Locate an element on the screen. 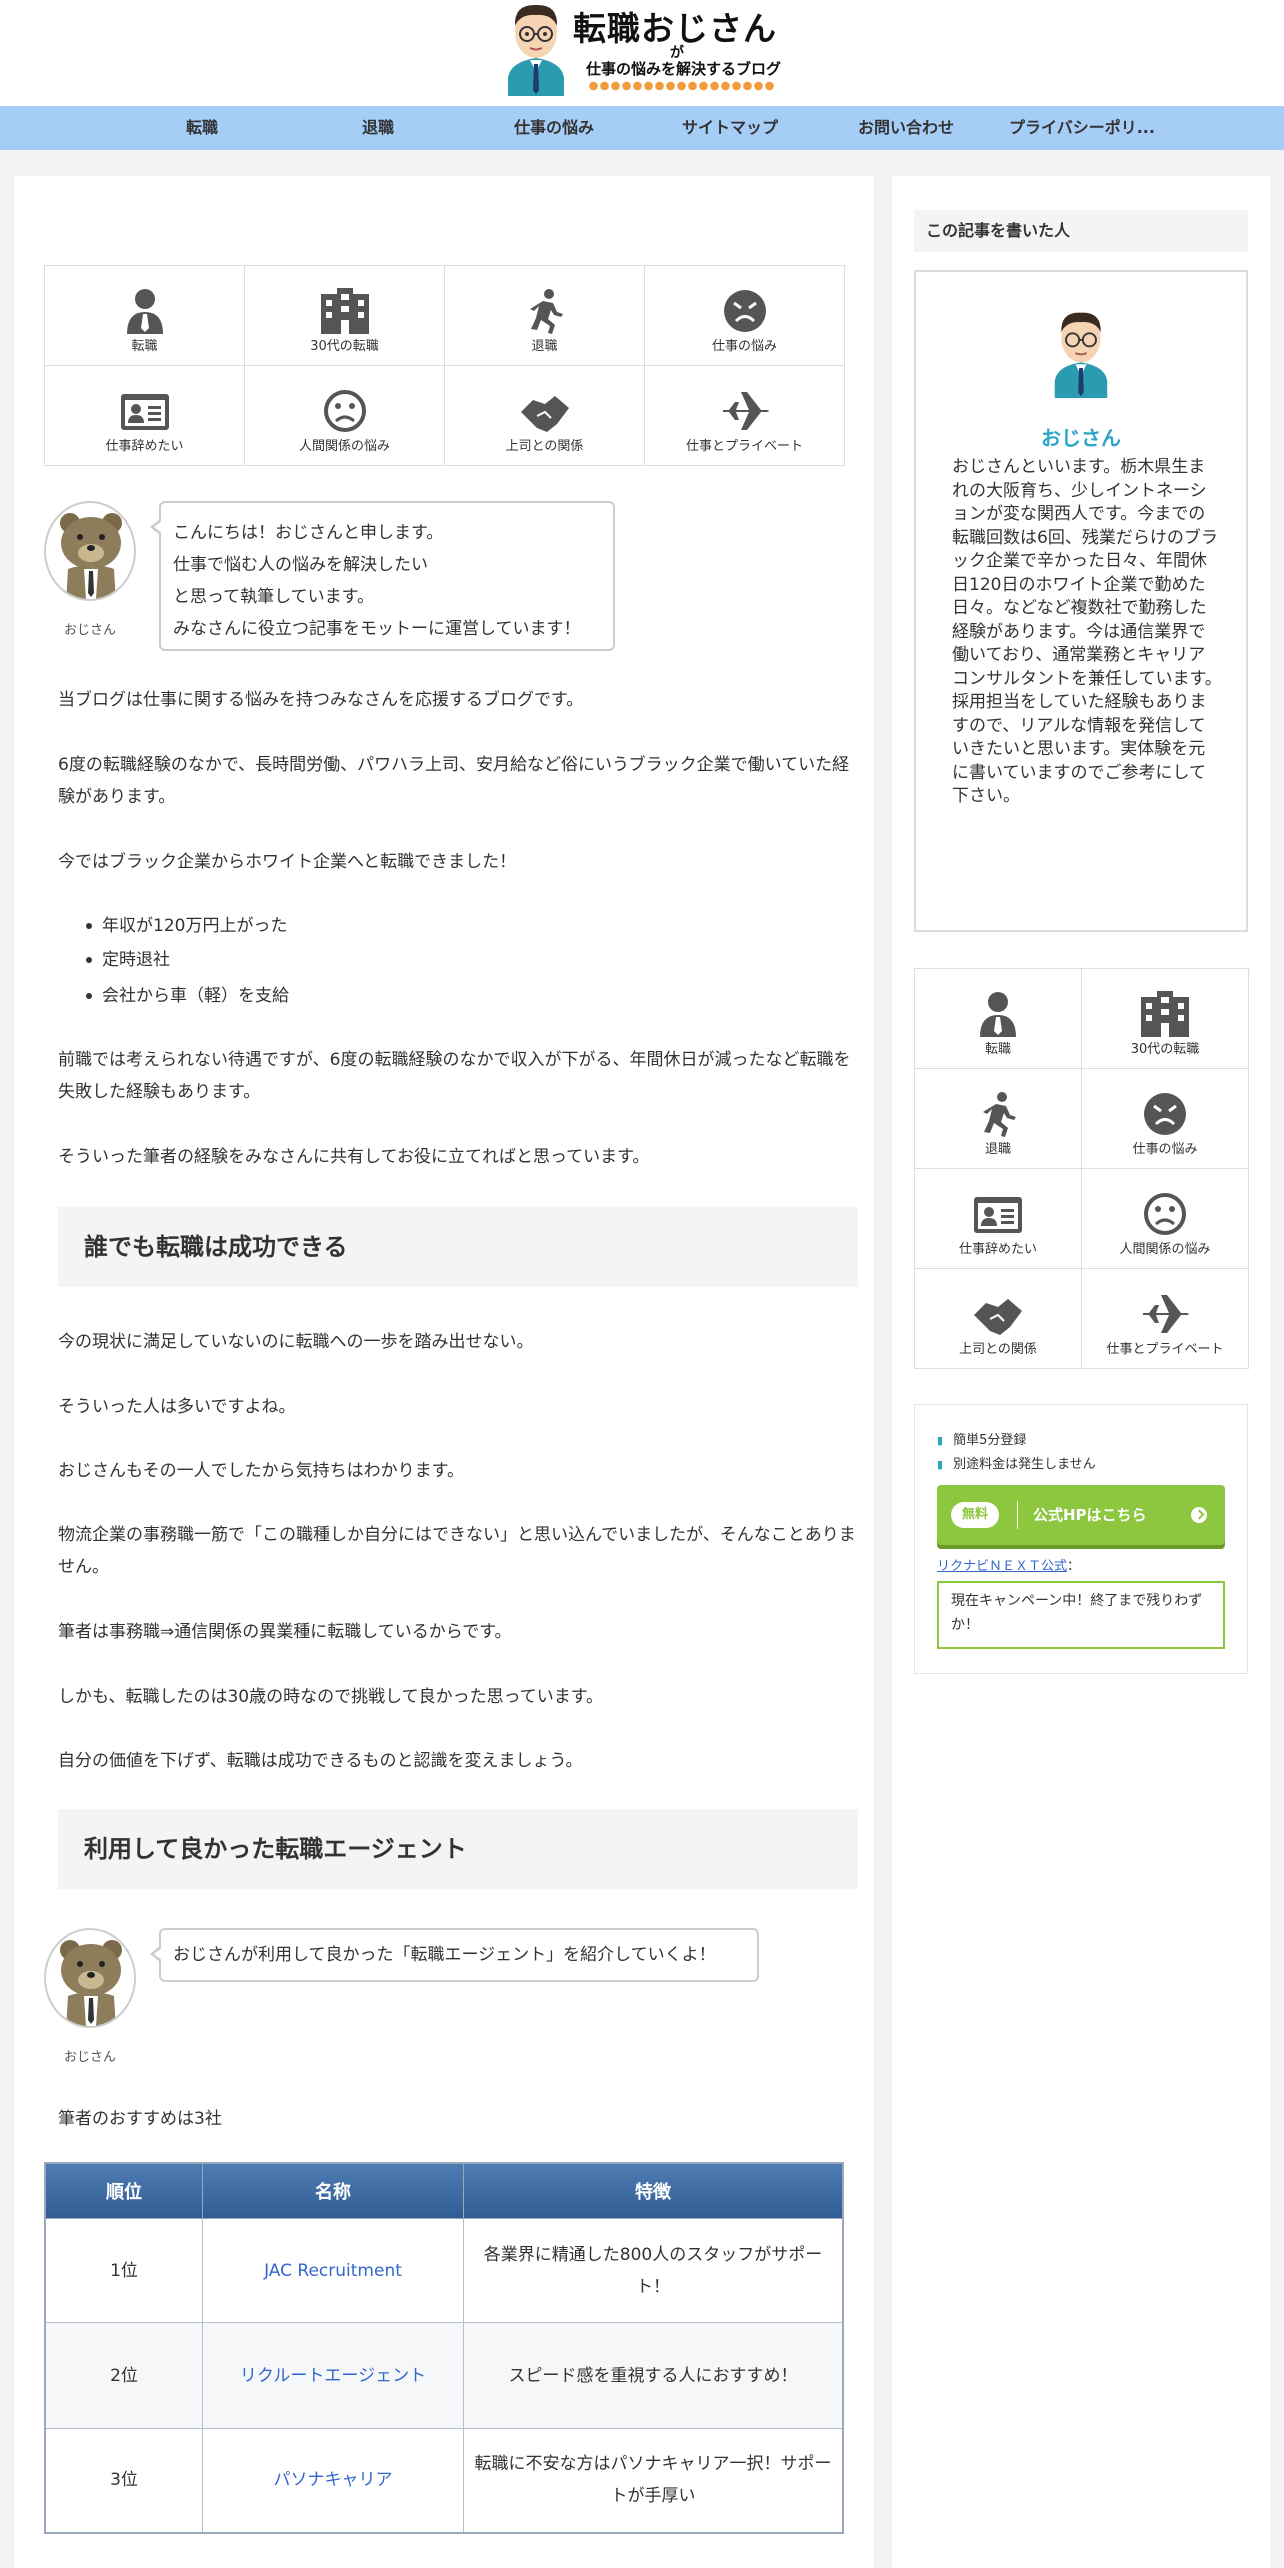  paragraph: そういった人は多いですよね。 is located at coordinates (177, 1407).